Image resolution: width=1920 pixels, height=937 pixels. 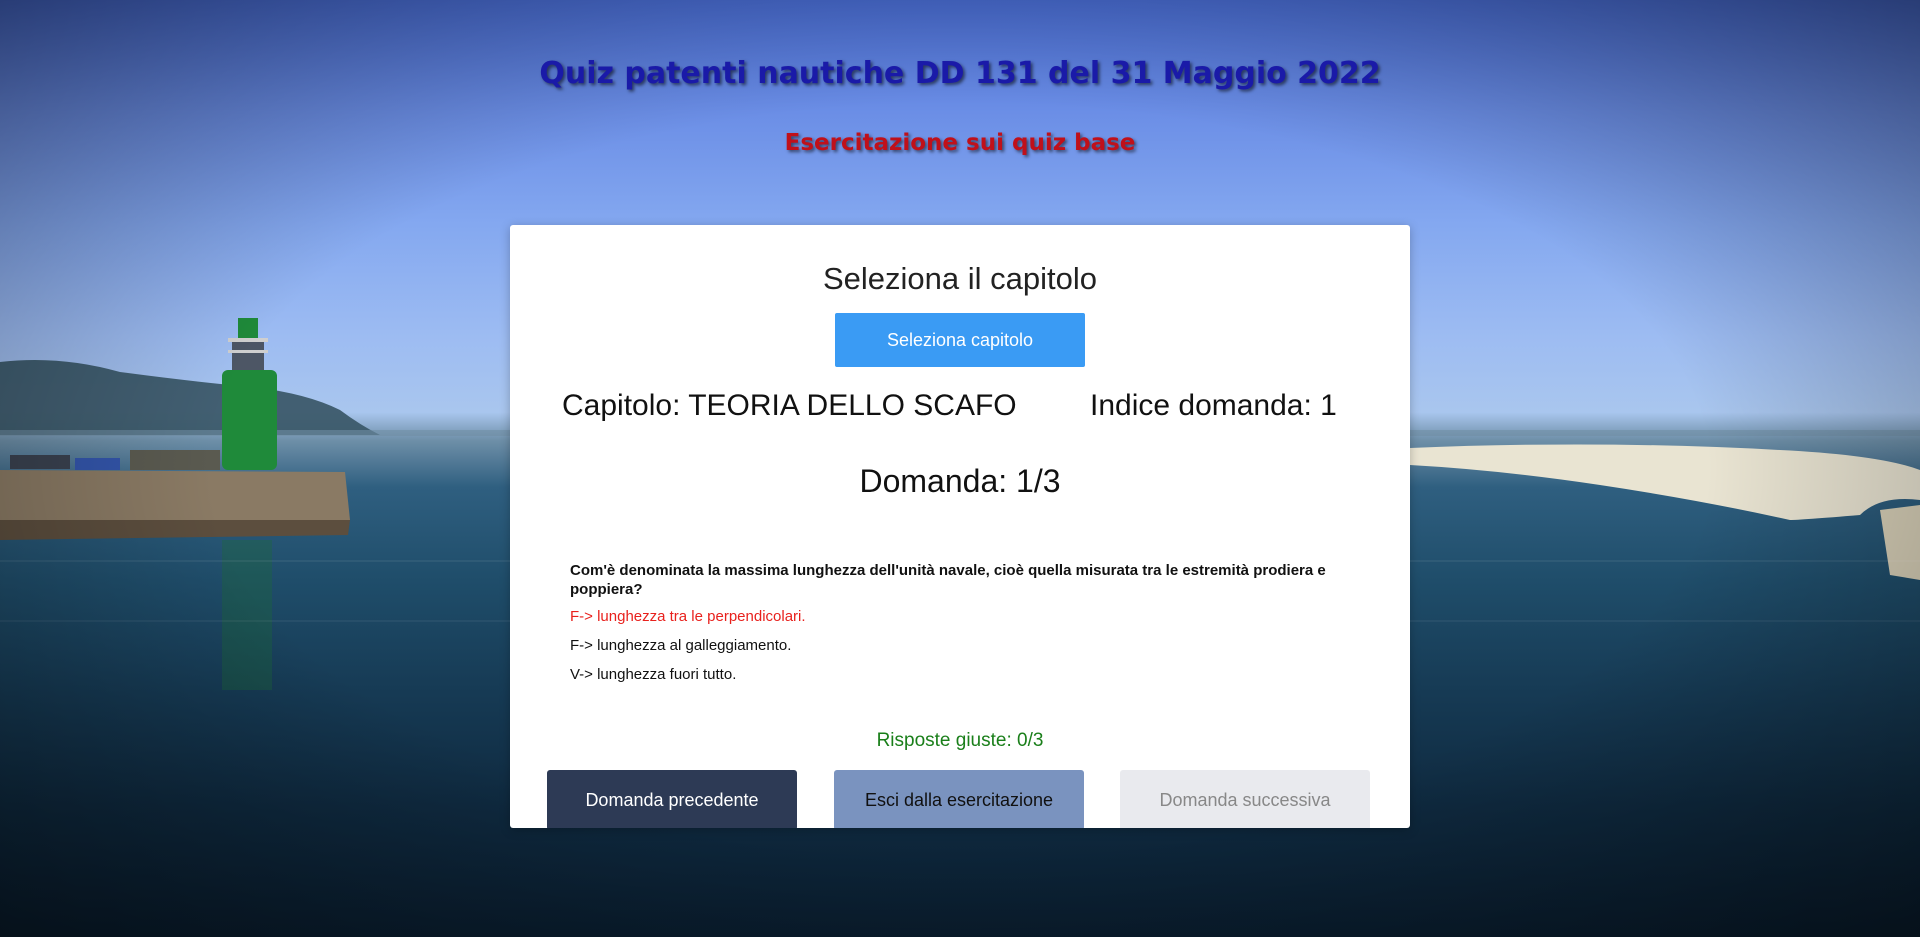 What do you see at coordinates (959, 278) in the screenshot?
I see `card-heading: Seleziona il capitolo` at bounding box center [959, 278].